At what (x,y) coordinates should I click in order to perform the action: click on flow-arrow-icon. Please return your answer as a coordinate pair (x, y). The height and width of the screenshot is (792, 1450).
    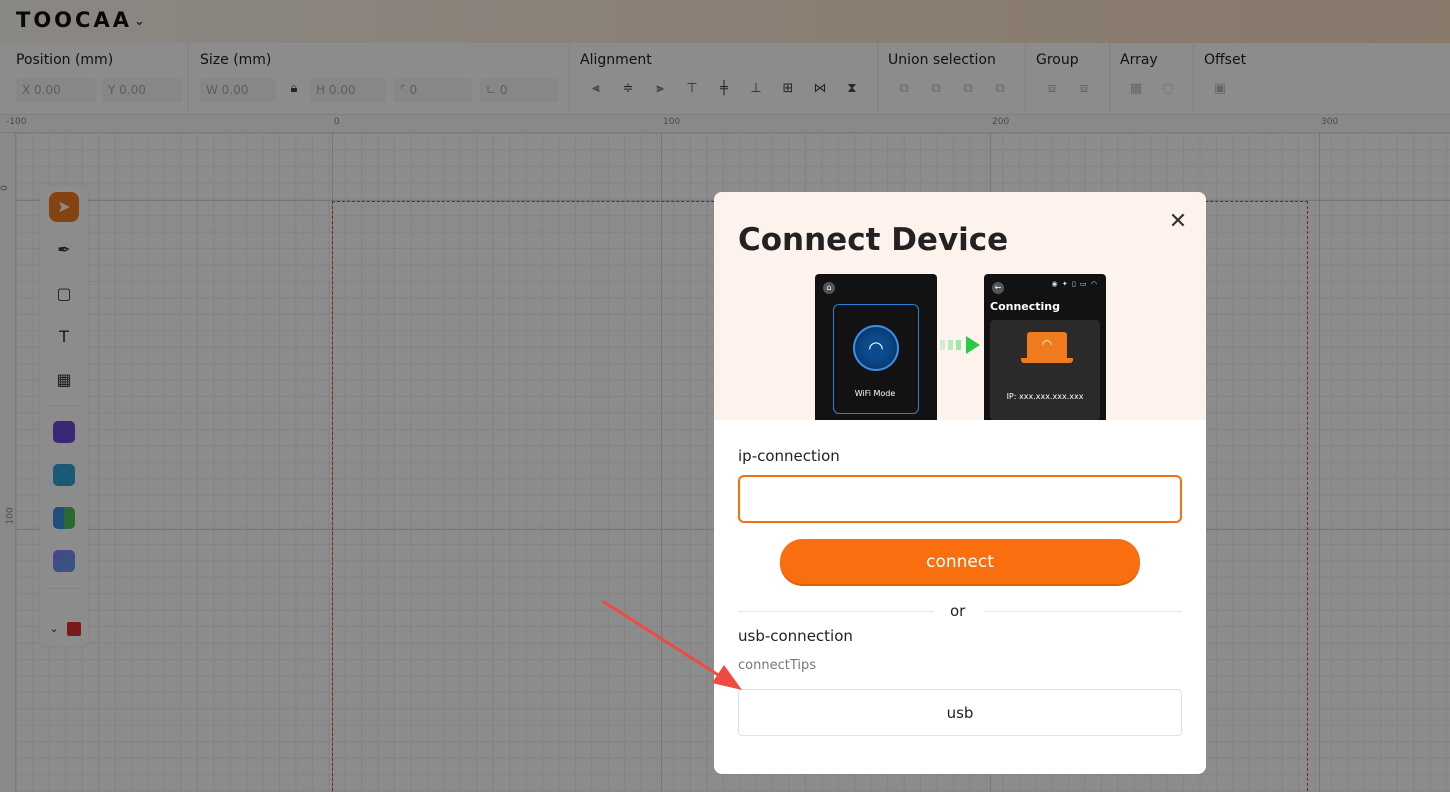
    Looking at the image, I should click on (961, 345).